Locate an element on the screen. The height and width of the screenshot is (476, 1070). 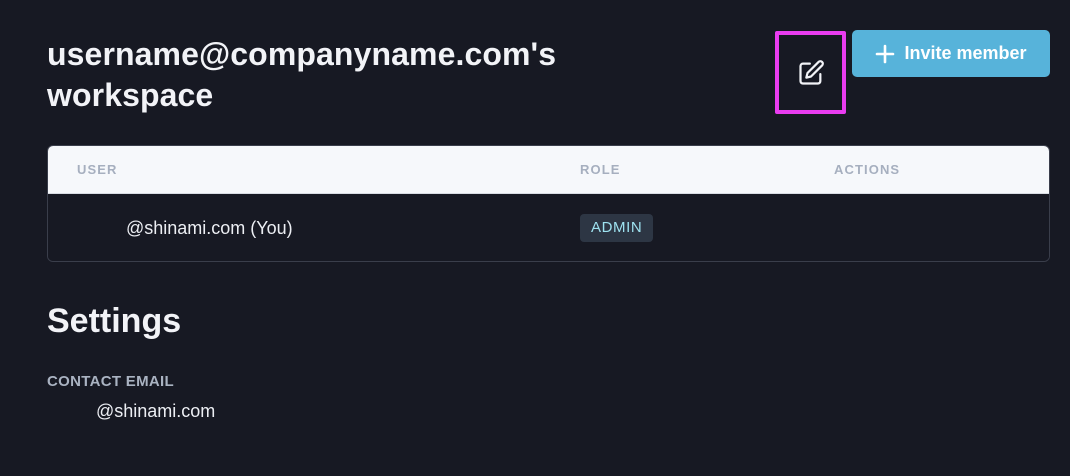
settings-heading: Settings is located at coordinates (114, 321).